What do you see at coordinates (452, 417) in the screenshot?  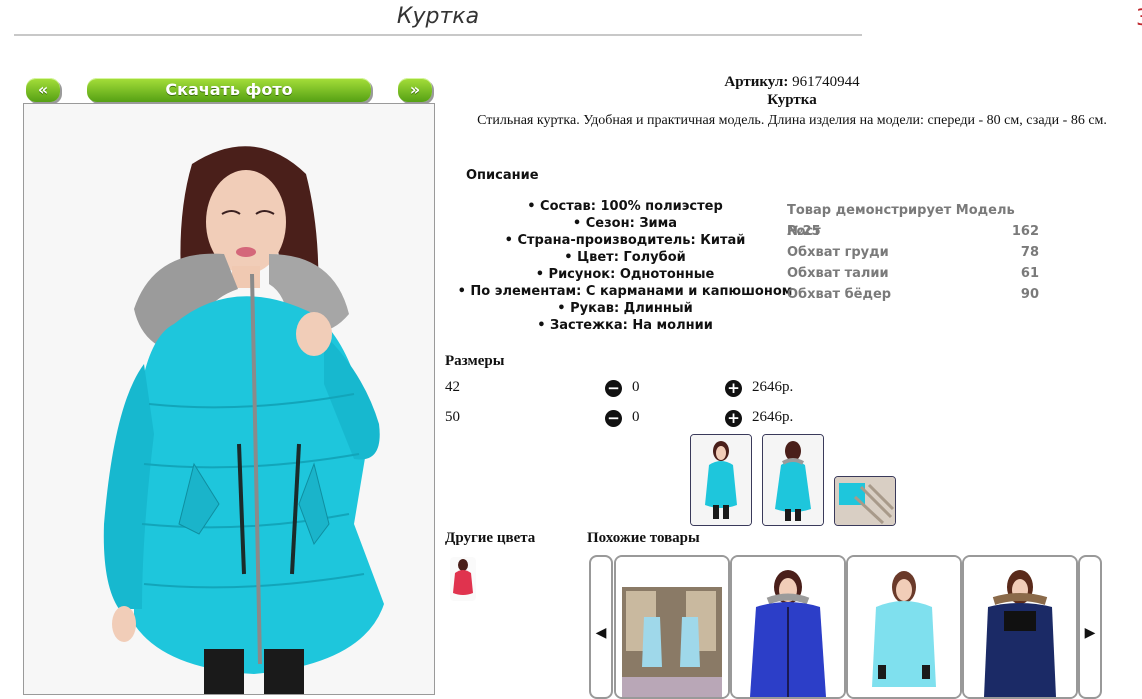 I see `size-value: 50` at bounding box center [452, 417].